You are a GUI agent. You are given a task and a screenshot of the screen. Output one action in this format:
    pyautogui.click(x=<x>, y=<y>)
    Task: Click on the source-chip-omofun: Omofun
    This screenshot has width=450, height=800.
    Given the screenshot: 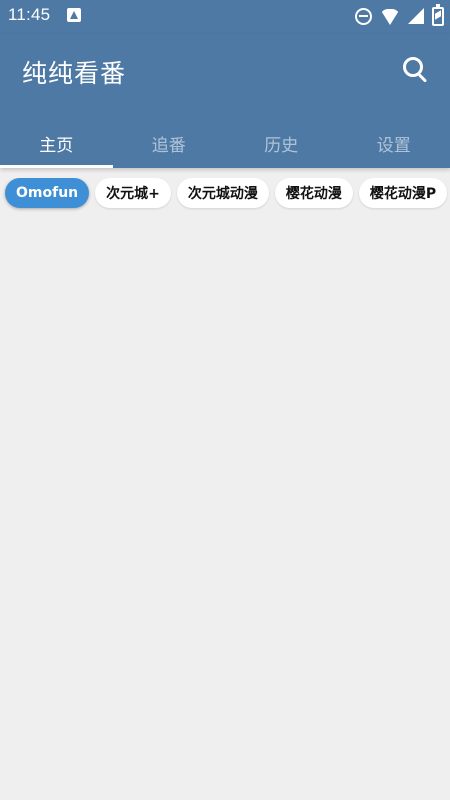 What is the action you would take?
    pyautogui.click(x=47, y=193)
    